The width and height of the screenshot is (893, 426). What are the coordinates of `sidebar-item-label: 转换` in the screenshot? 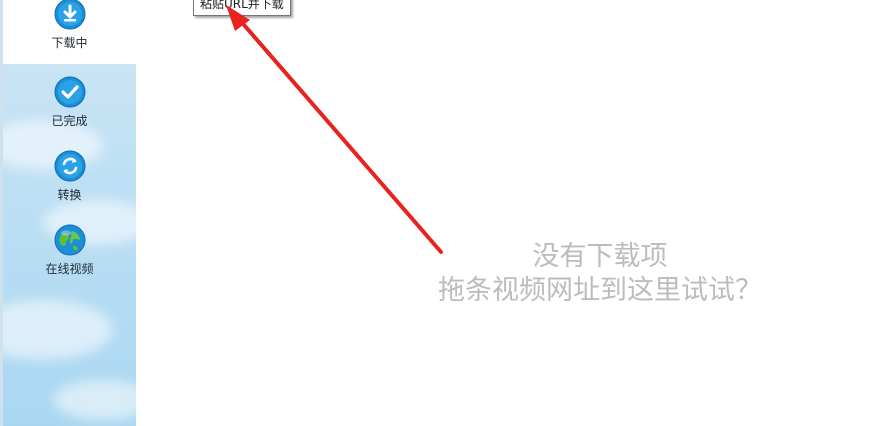 It's located at (69, 195).